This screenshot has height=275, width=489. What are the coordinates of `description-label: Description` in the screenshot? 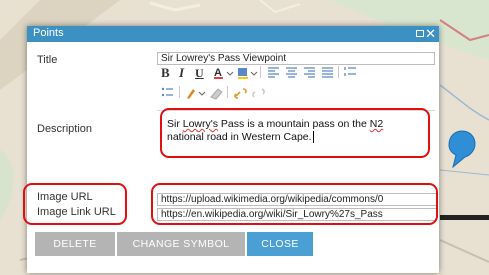 It's located at (65, 129).